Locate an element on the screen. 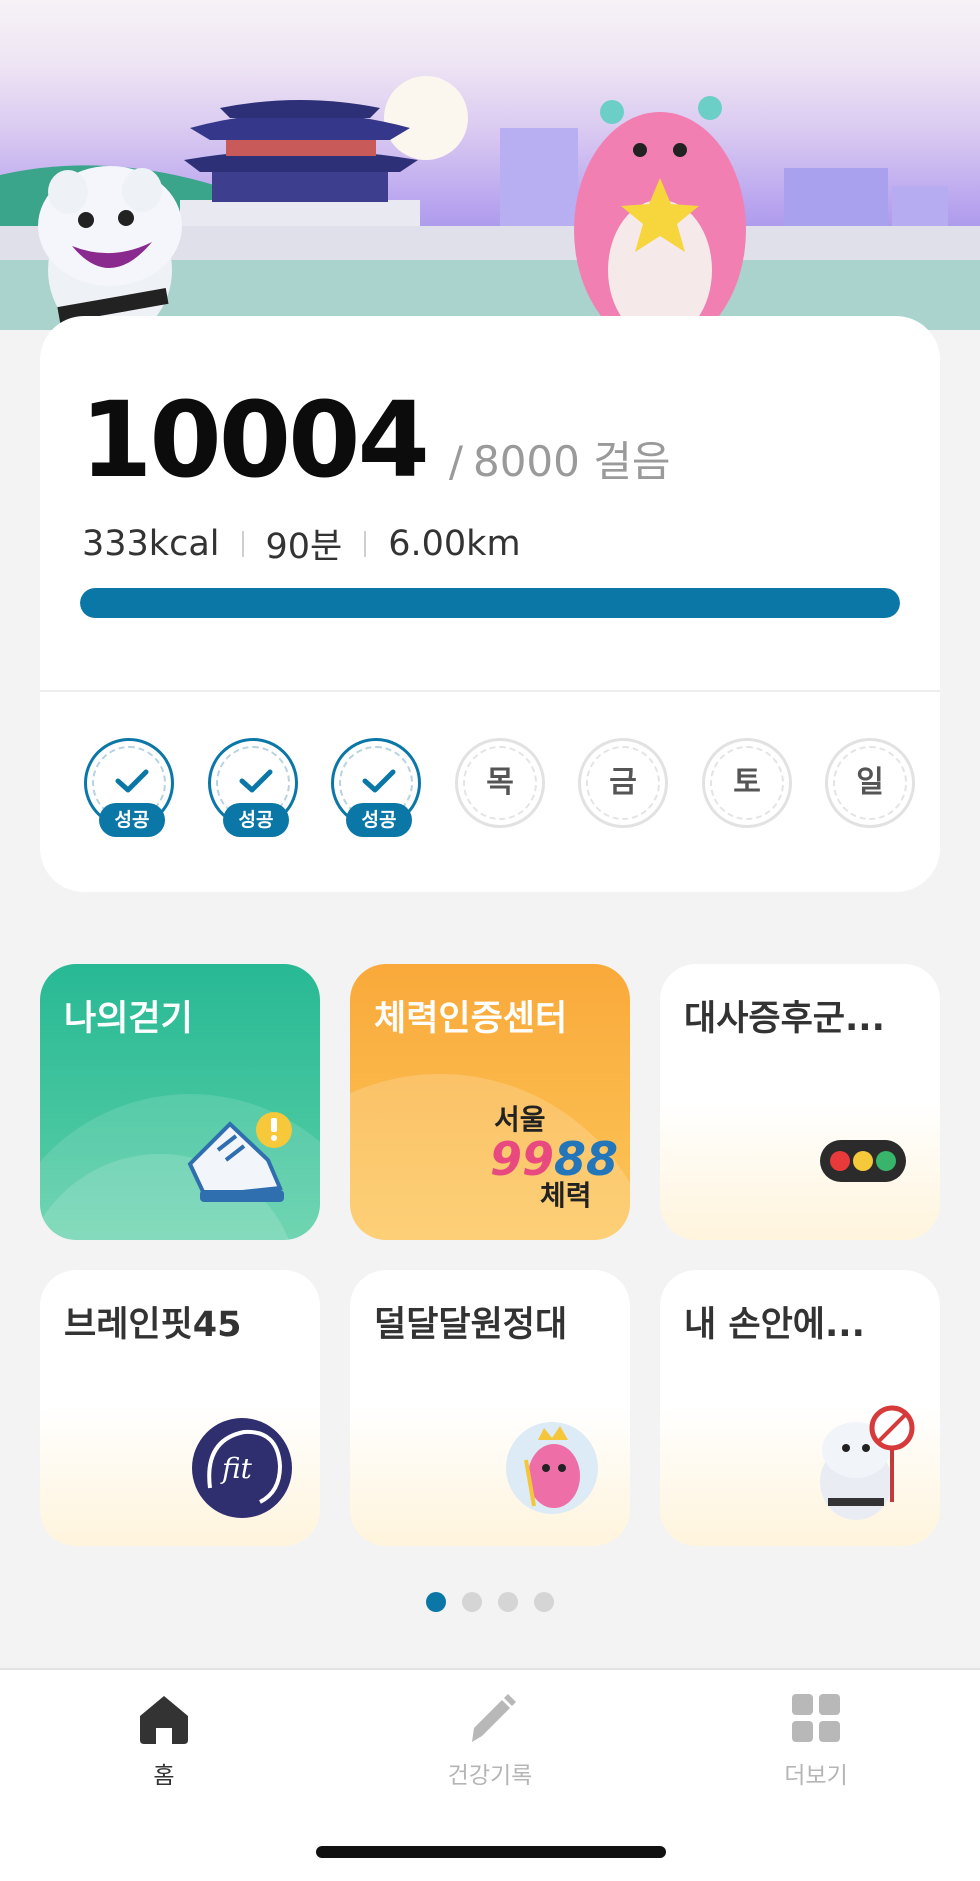  day-status-4: 금 is located at coordinates (623, 783).